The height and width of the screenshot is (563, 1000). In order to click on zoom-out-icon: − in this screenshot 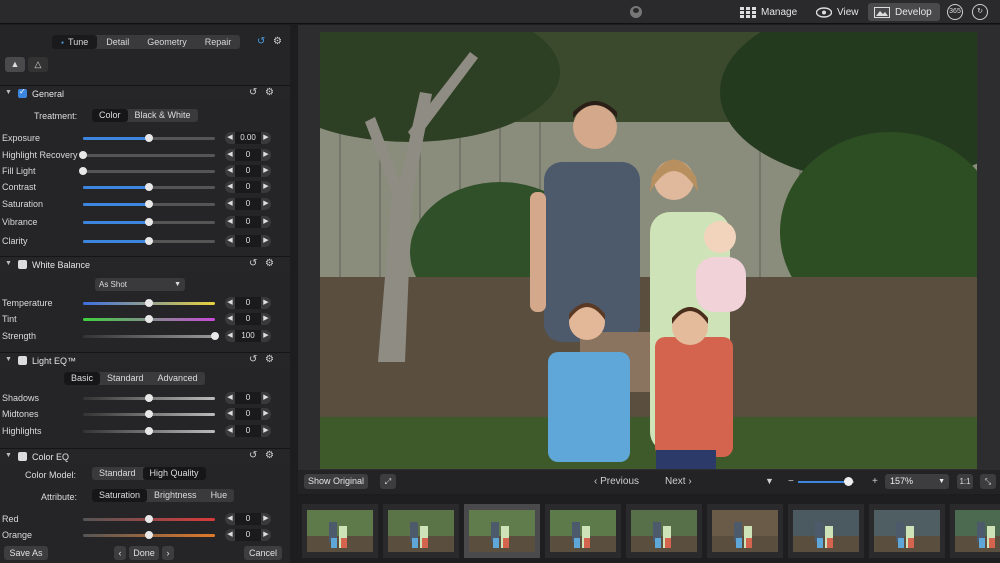, I will do `click(791, 481)`.